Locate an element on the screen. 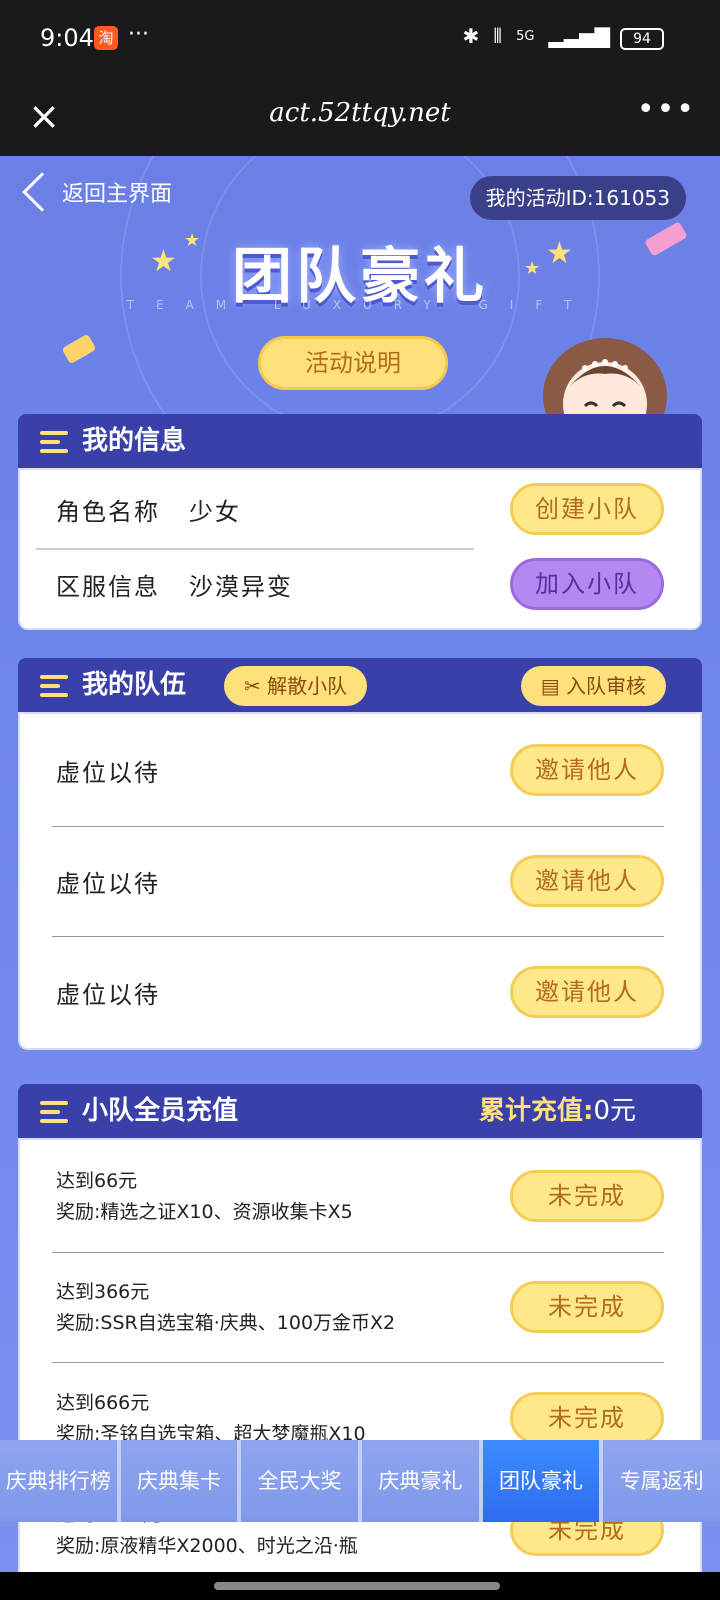  disband-label: 解散小队 is located at coordinates (307, 686).